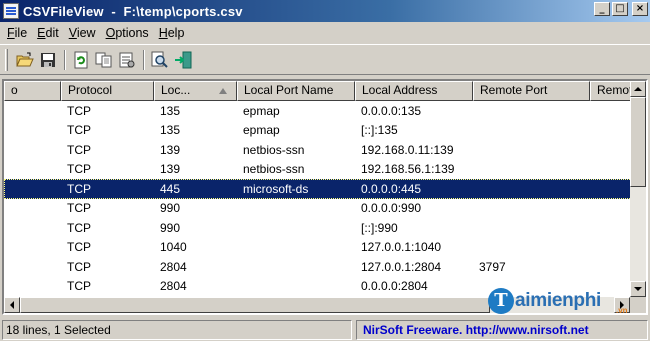  I want to click on cell-local-address: 192.168.0.11:139, so click(407, 149).